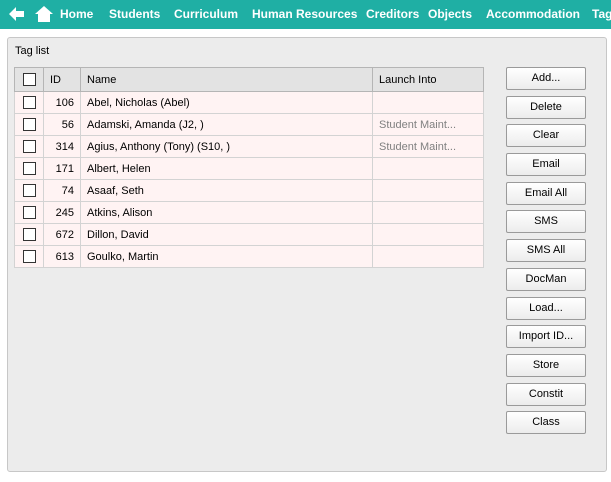  Describe the element at coordinates (428, 79) in the screenshot. I see `column-header-launch-into: Launch Into` at that location.